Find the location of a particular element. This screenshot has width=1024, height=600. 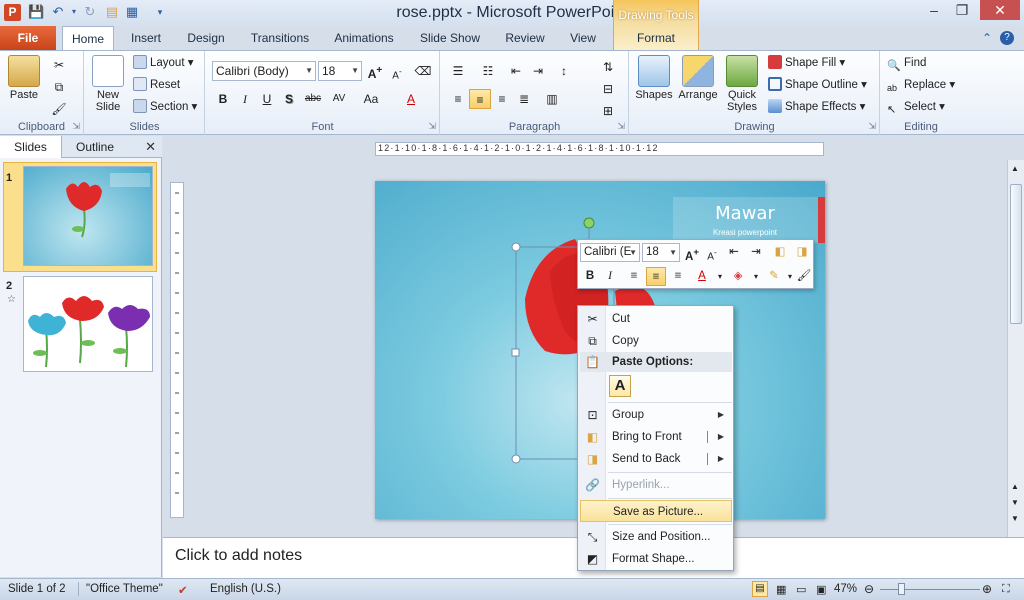

tab-view: View is located at coordinates (583, 38).